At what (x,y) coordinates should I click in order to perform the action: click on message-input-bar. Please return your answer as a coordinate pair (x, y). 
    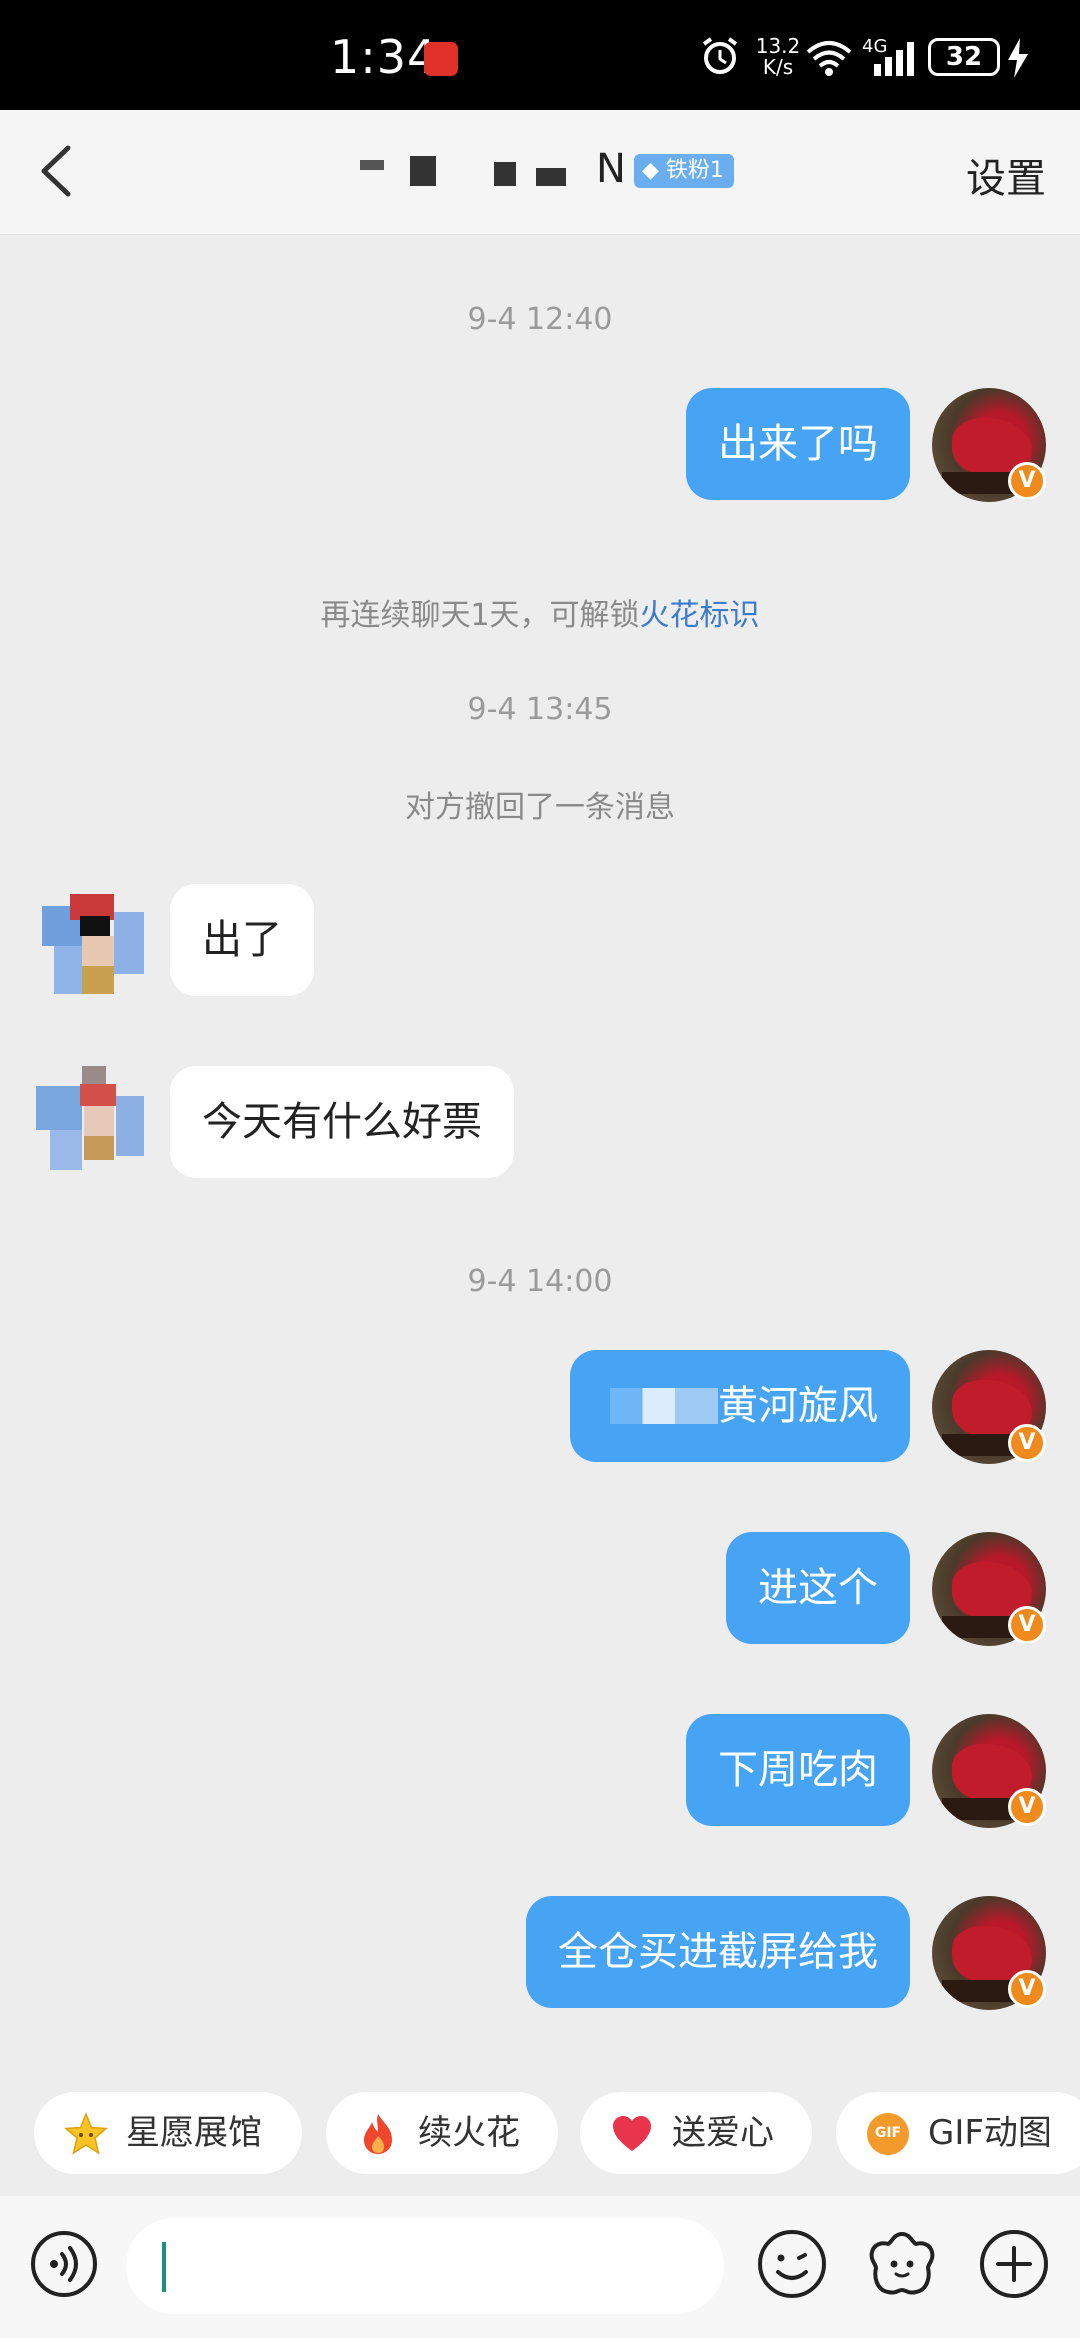
    Looking at the image, I should click on (540, 2267).